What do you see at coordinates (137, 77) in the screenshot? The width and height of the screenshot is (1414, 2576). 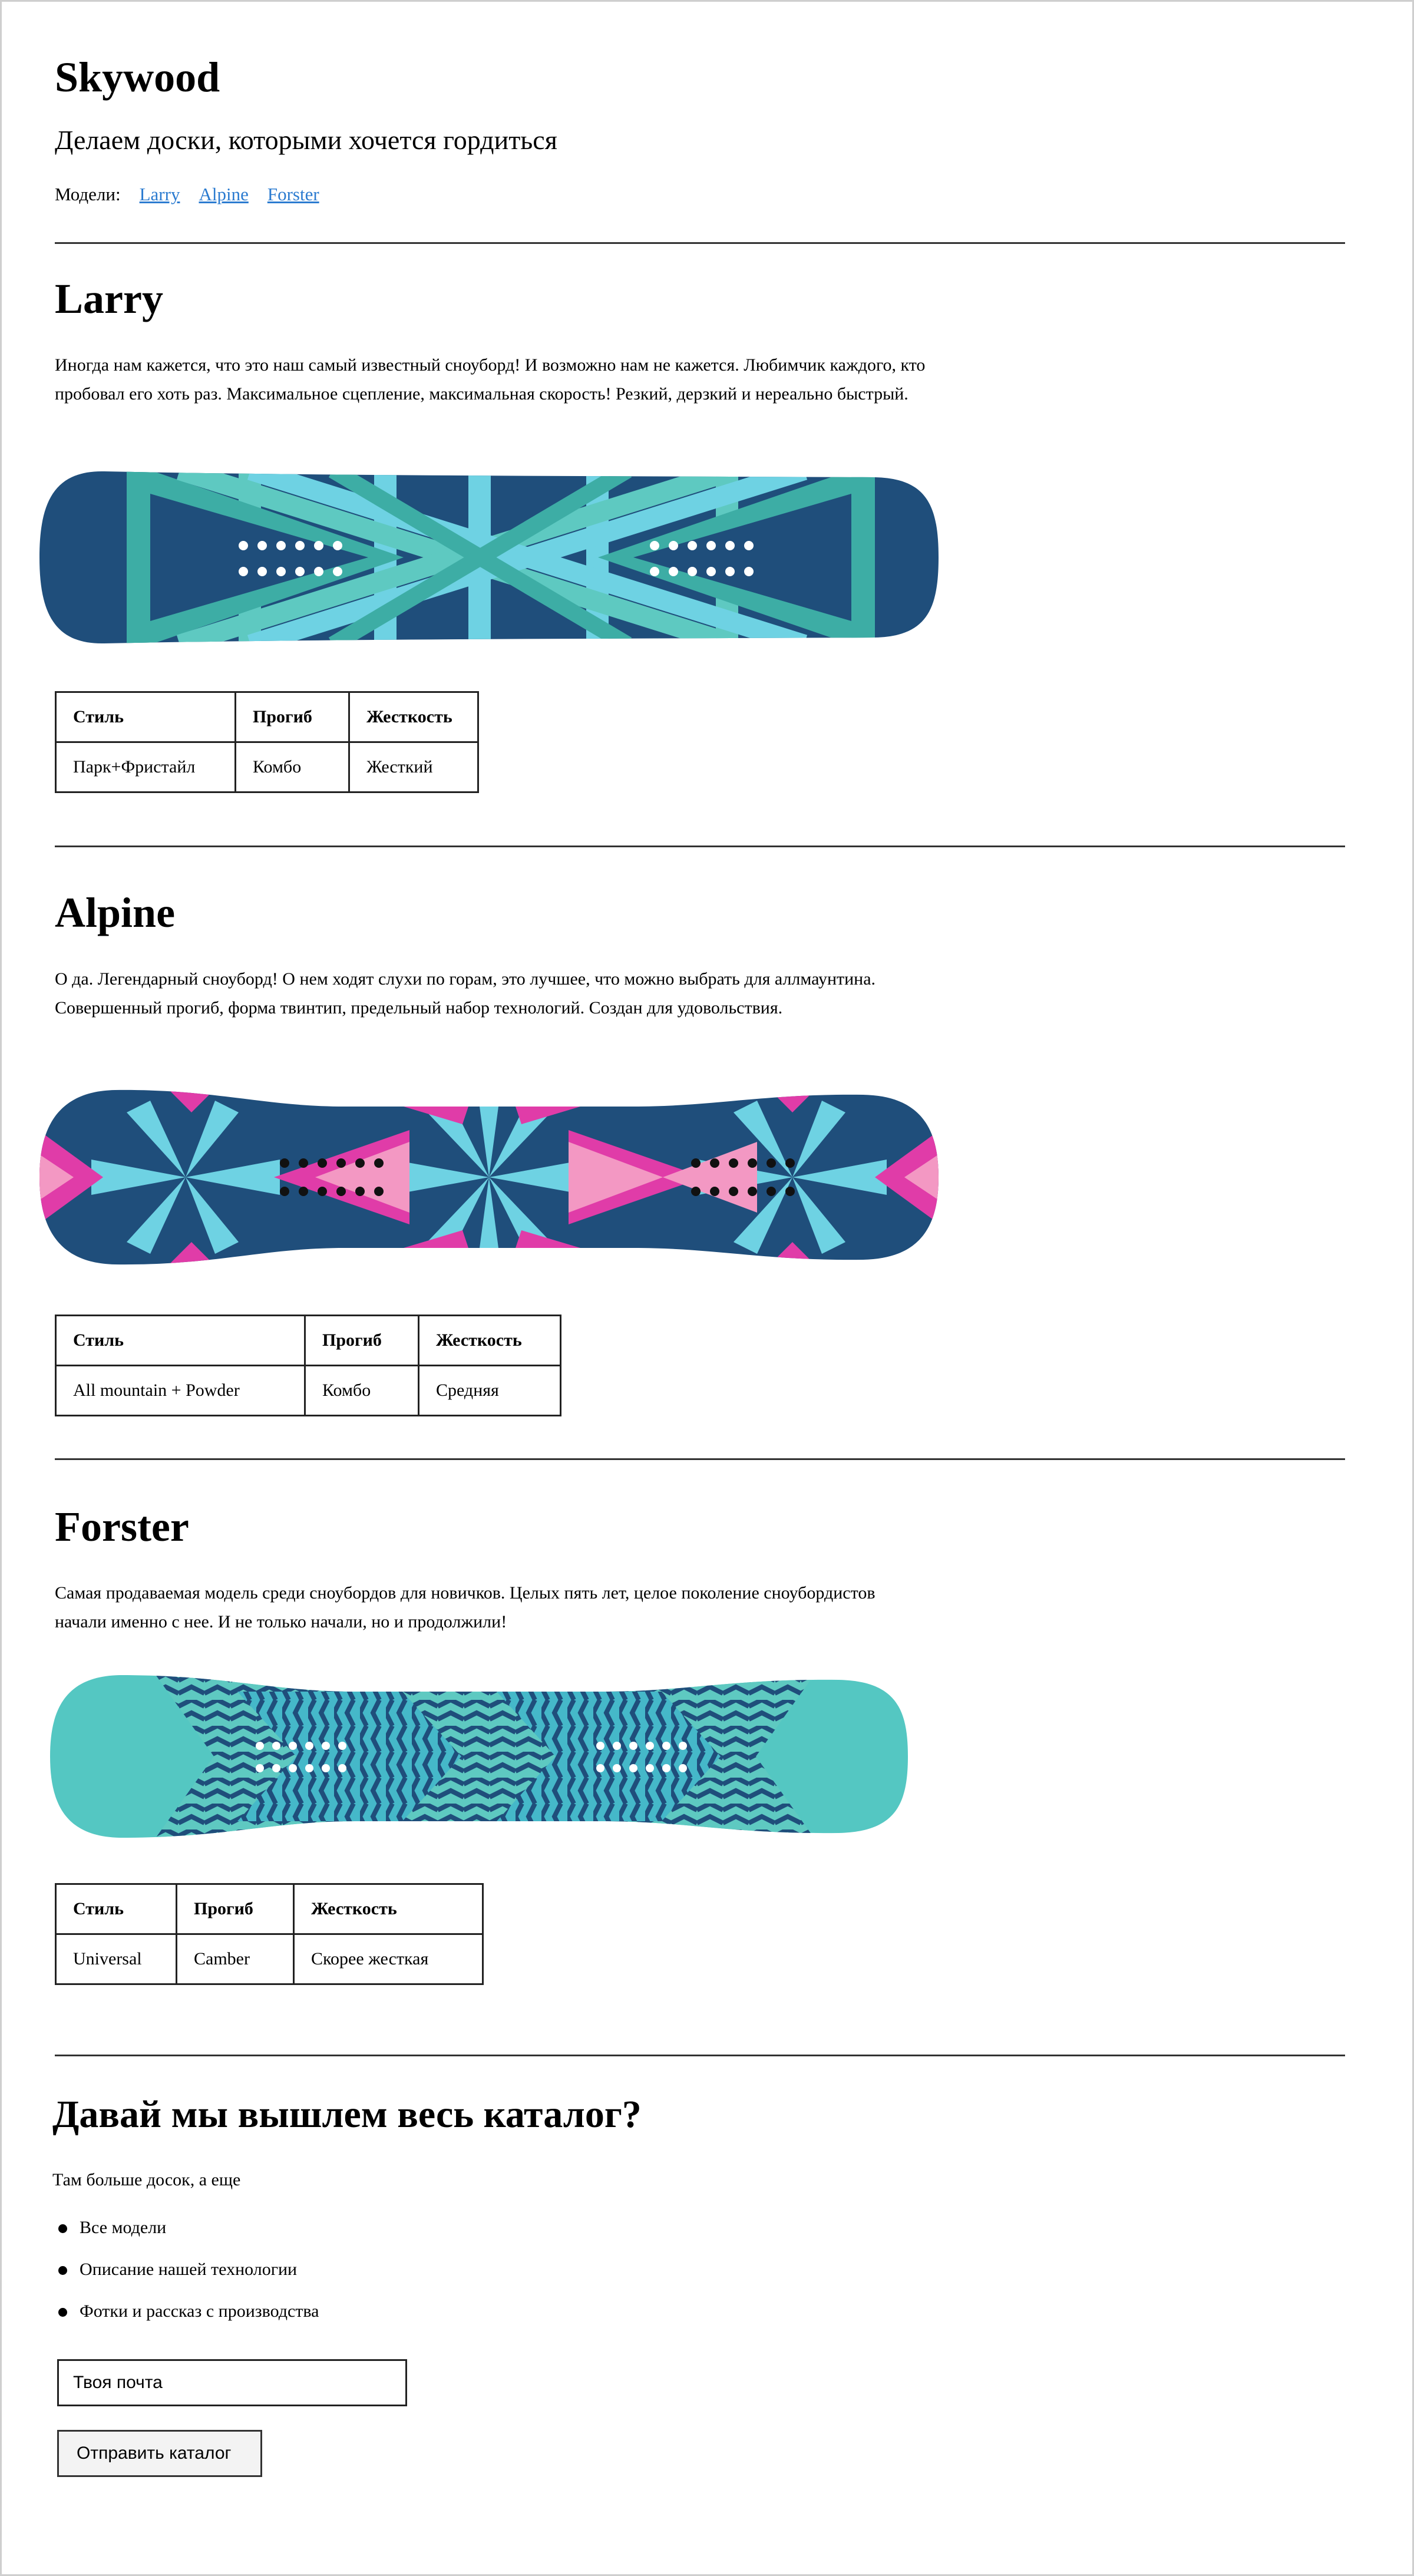 I see `site-title: Skywood` at bounding box center [137, 77].